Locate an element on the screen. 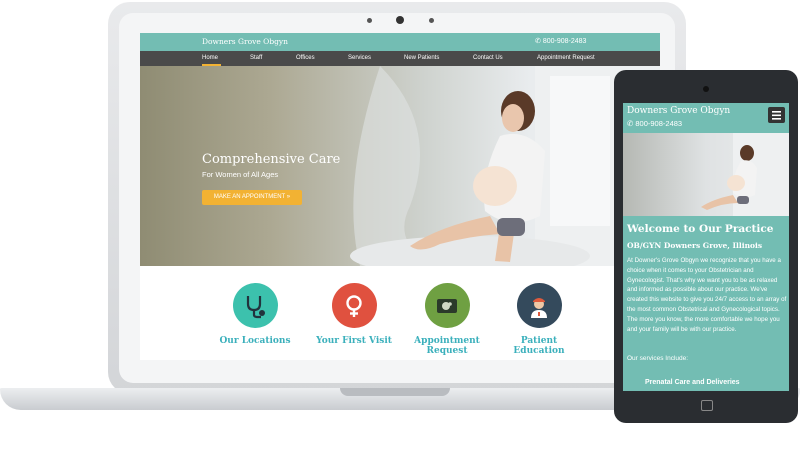 Image resolution: width=800 pixels, height=469 pixels. top-bar: Downers Grove Obgyn ✆ 800-908-2483 is located at coordinates (400, 42).